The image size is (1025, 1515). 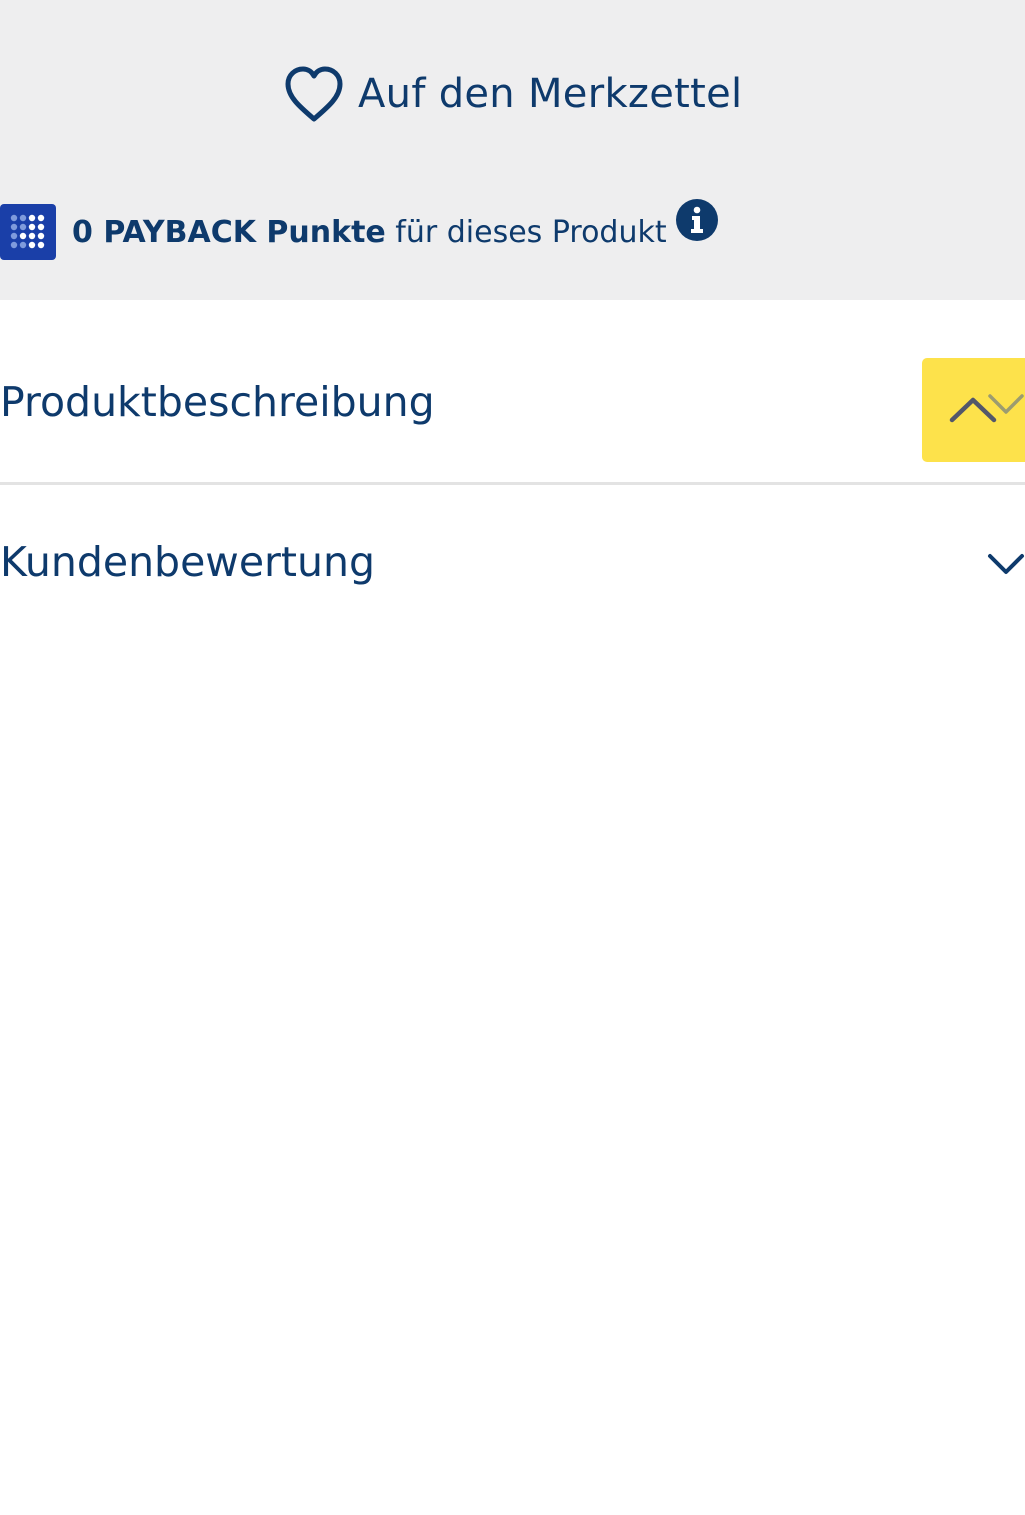 I want to click on accordion-customer-reviews: Kundenbewertung, so click(x=512, y=564).